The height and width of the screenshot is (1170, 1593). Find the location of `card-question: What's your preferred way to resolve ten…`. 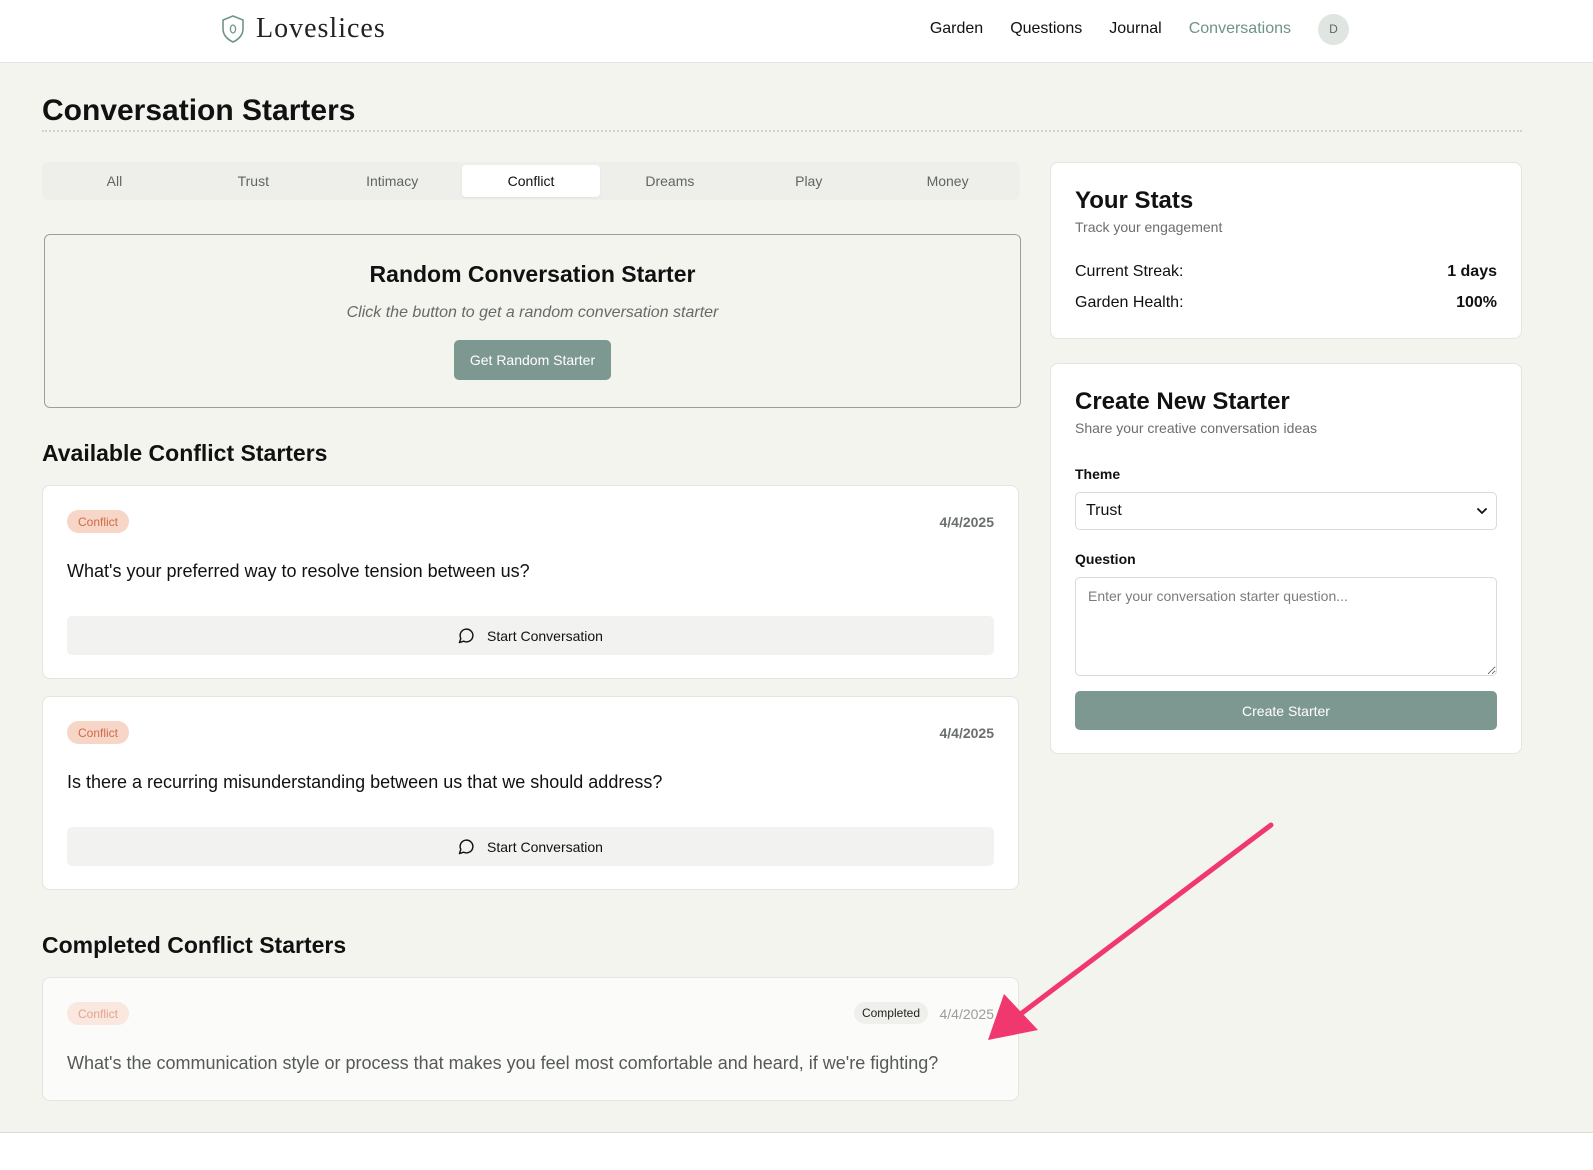

card-question: What's your preferred way to resolve ten… is located at coordinates (298, 571).